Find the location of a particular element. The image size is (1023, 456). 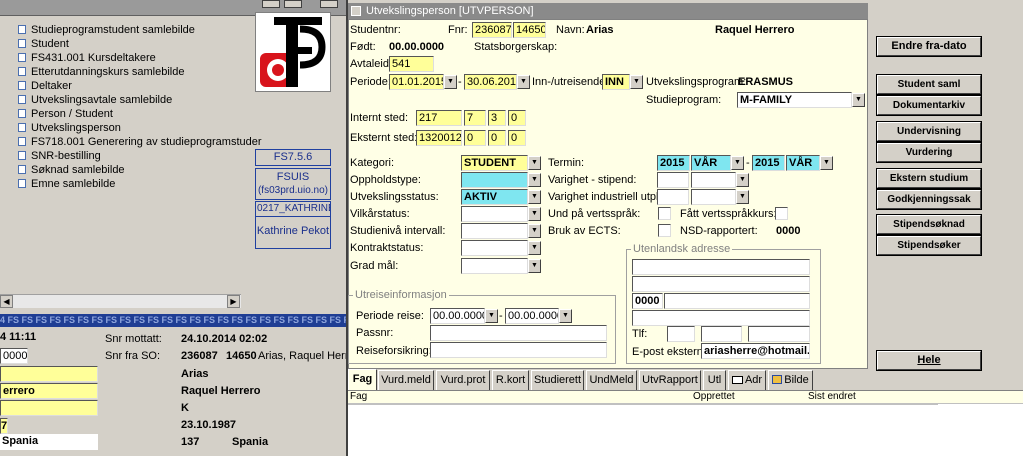

periode-to-field: 30.06.2015 is located at coordinates (490, 82).